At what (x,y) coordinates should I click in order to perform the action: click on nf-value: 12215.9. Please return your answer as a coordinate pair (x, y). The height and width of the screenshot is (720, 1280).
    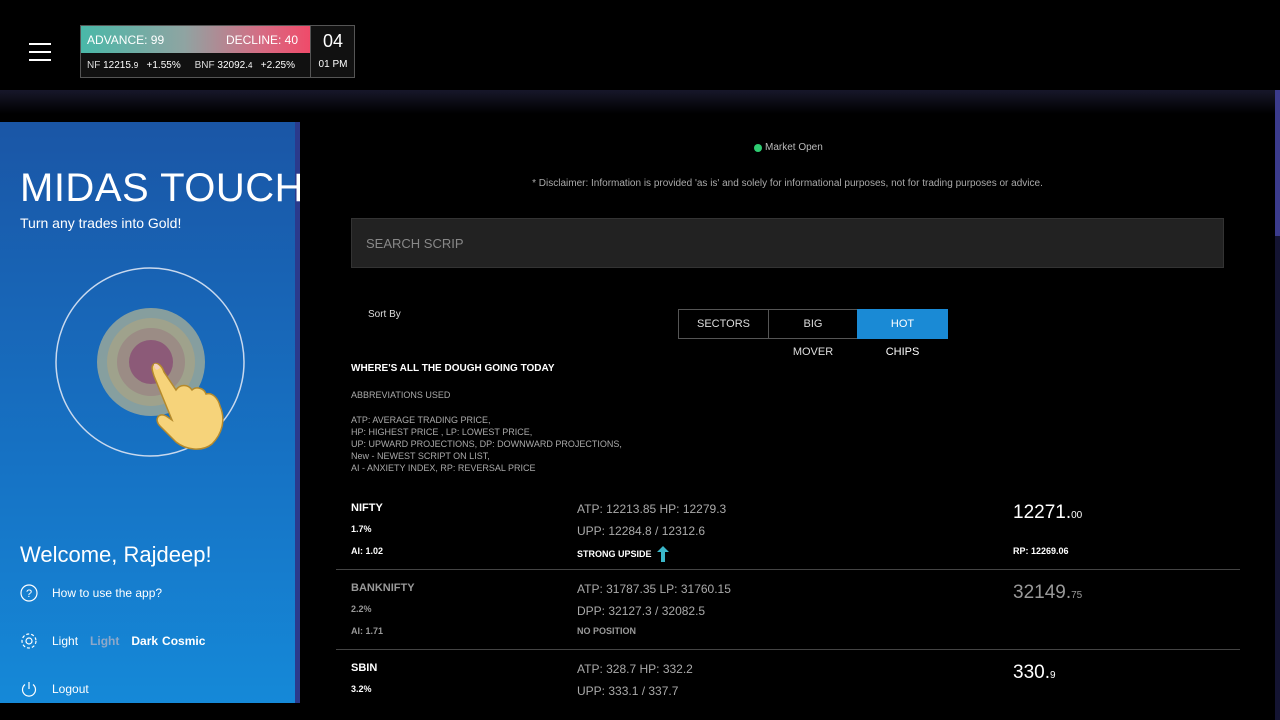
    Looking at the image, I should click on (121, 65).